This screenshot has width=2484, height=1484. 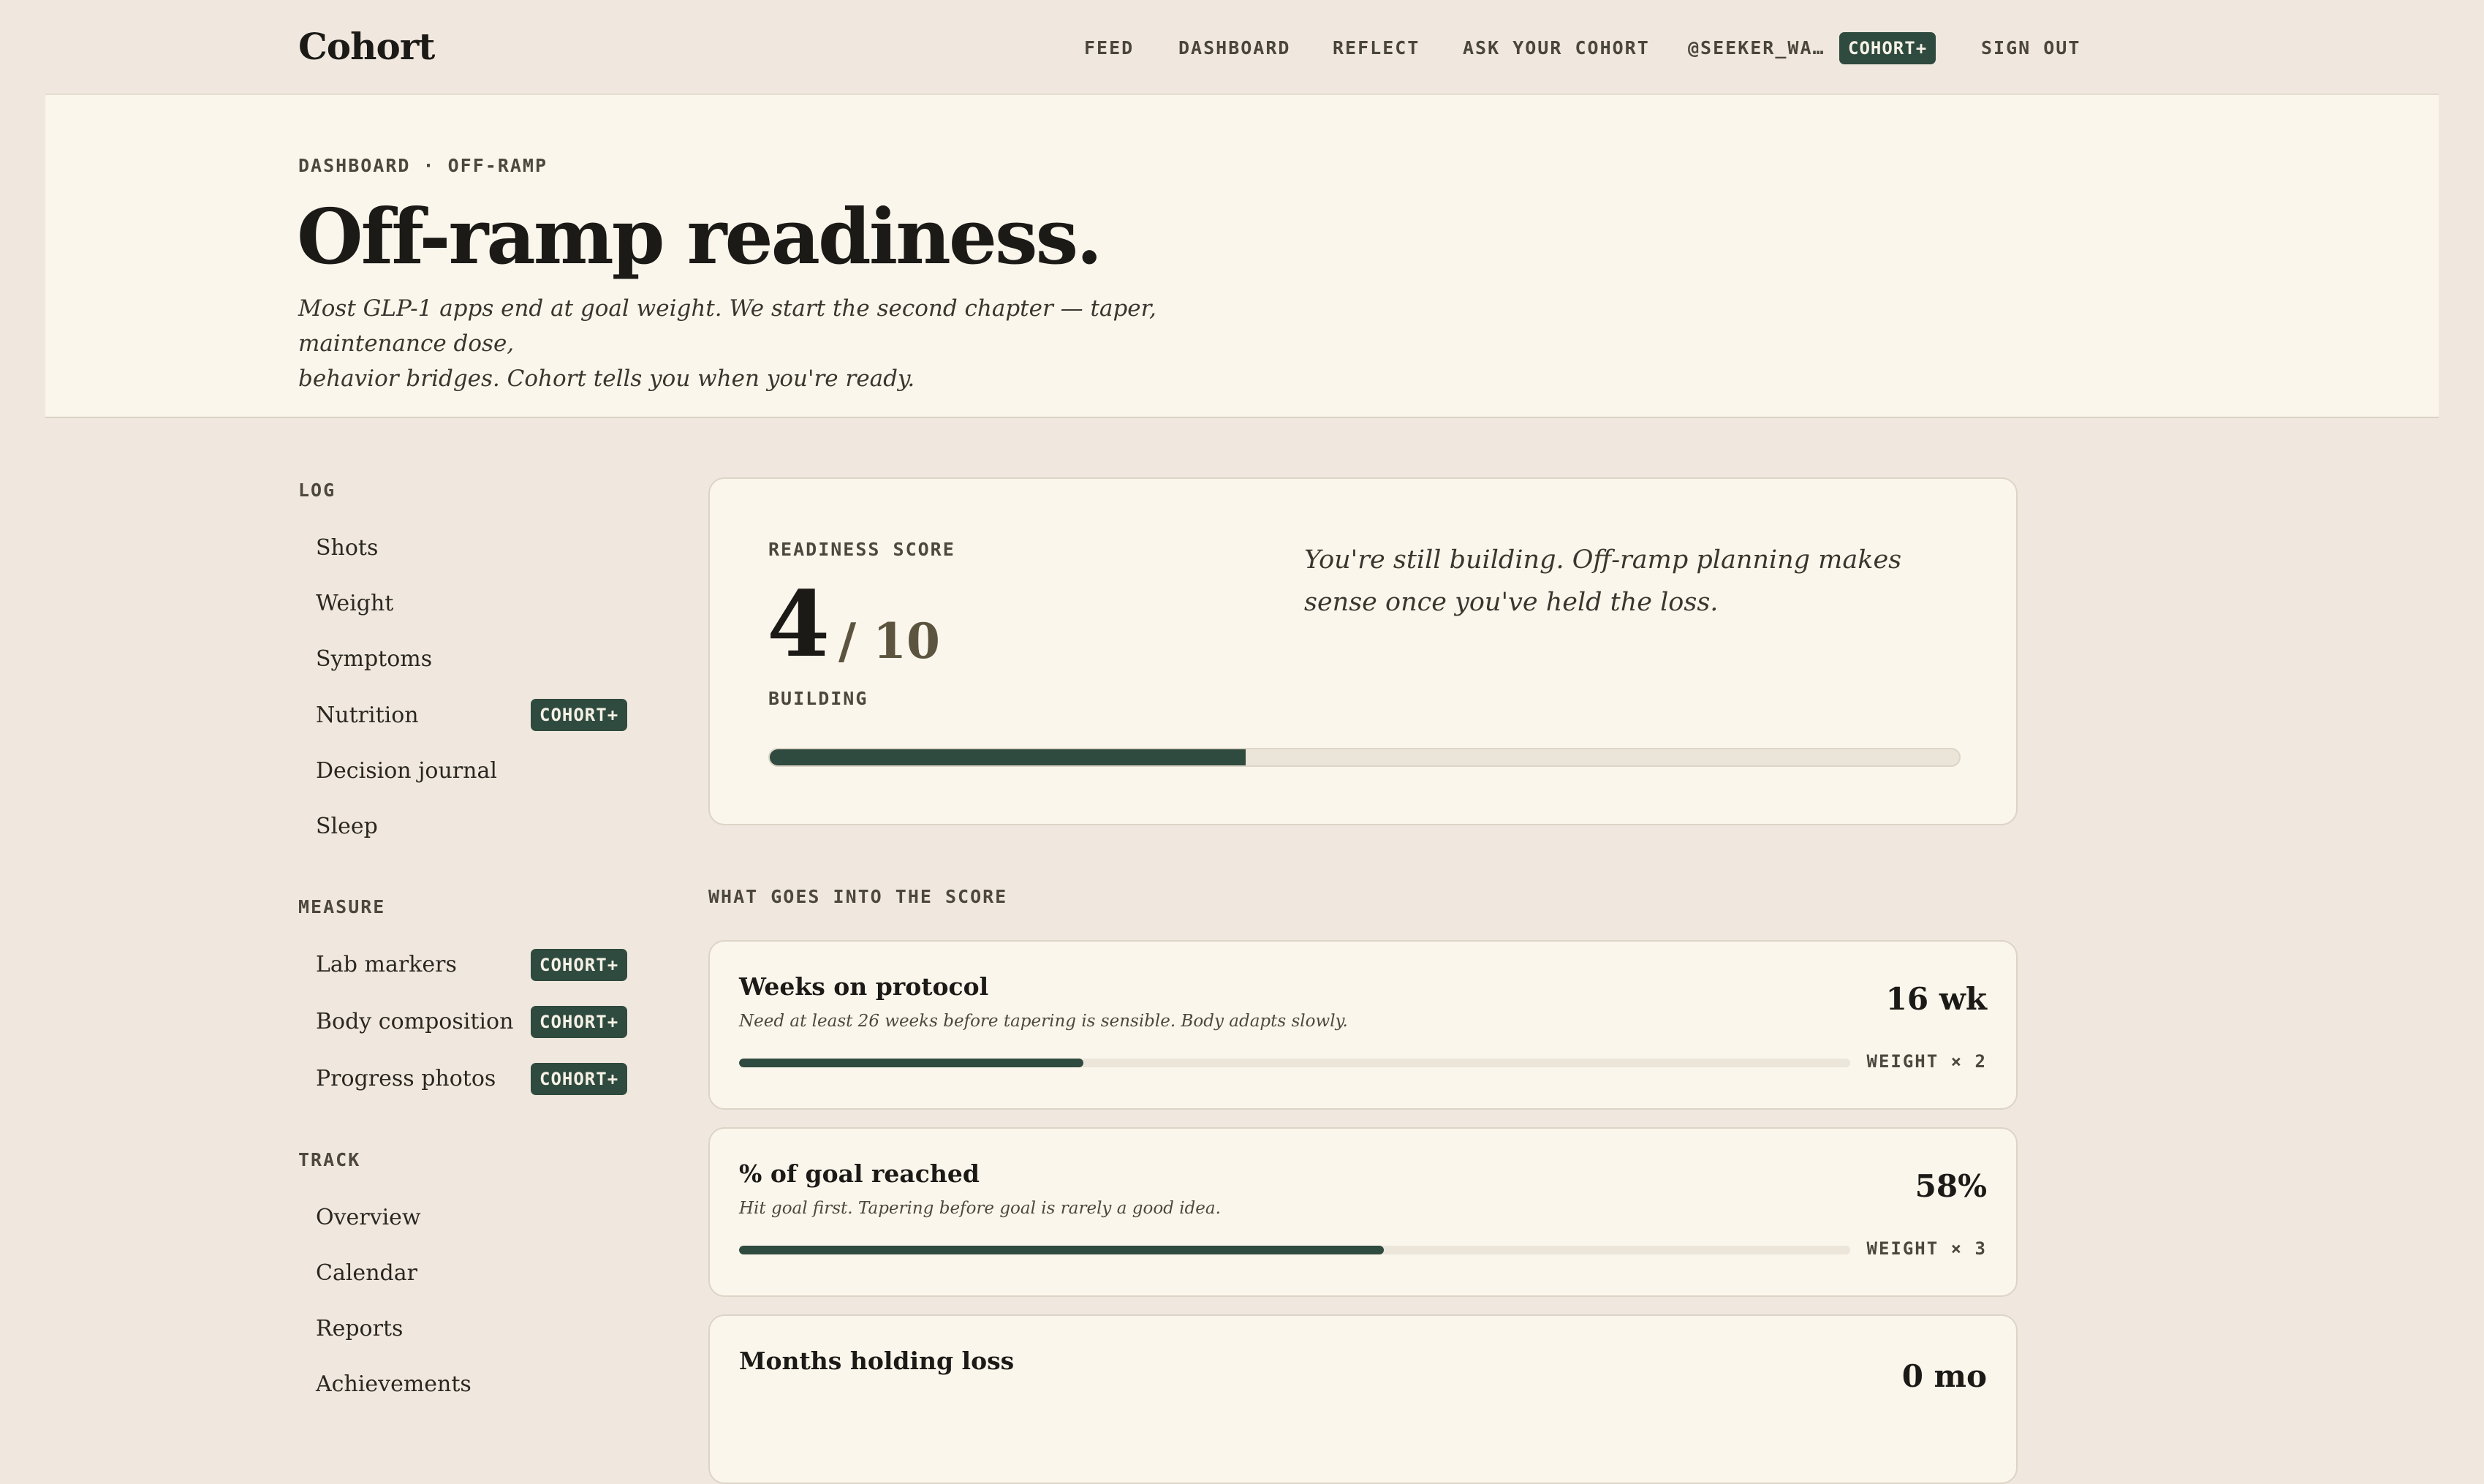 What do you see at coordinates (473, 1329) in the screenshot?
I see `sidebar-item-reports: Reports` at bounding box center [473, 1329].